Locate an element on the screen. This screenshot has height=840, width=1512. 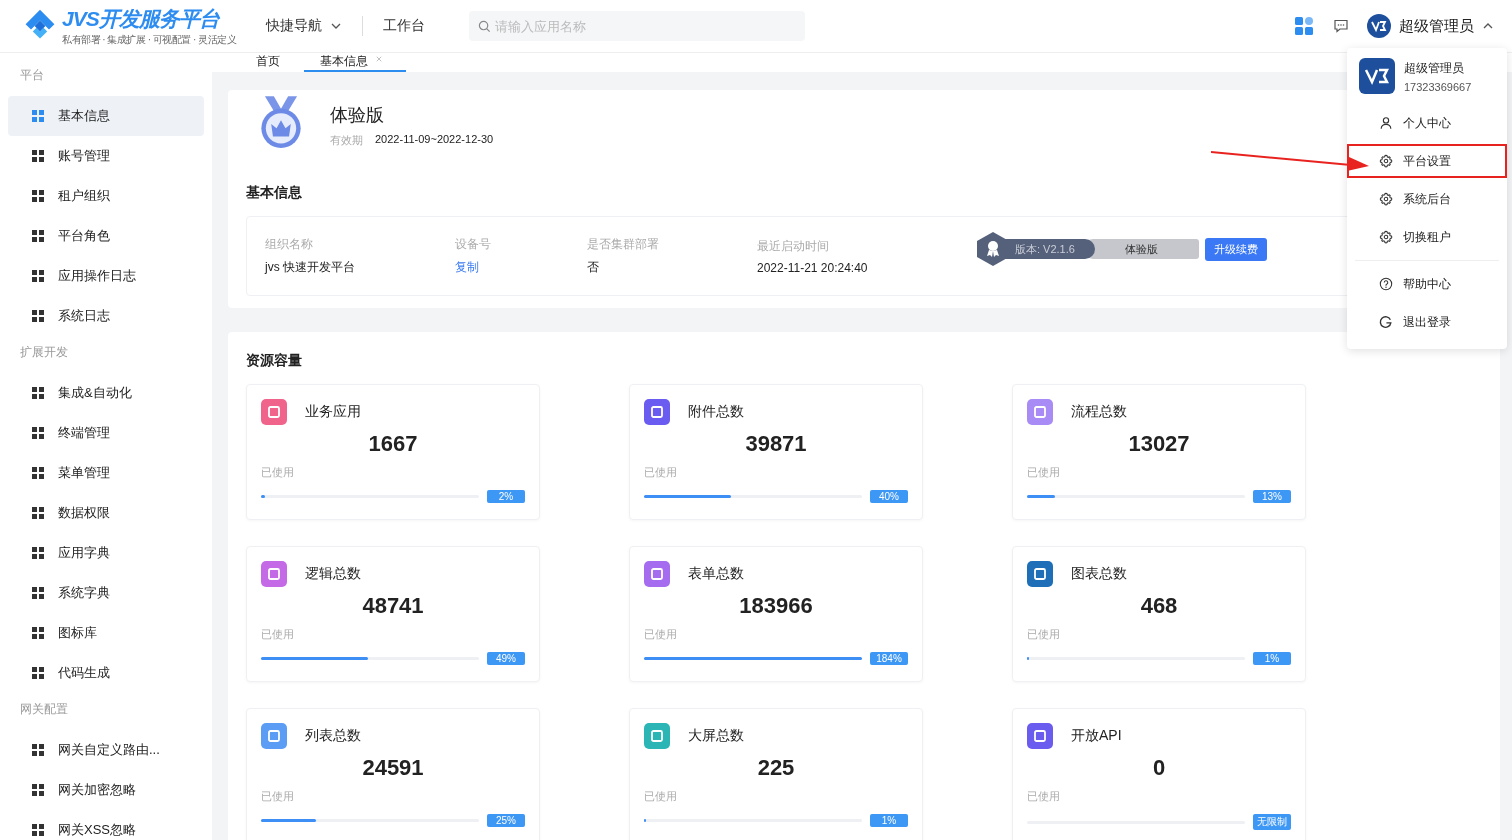
resource-title: 开放API is located at coordinates (1096, 736).